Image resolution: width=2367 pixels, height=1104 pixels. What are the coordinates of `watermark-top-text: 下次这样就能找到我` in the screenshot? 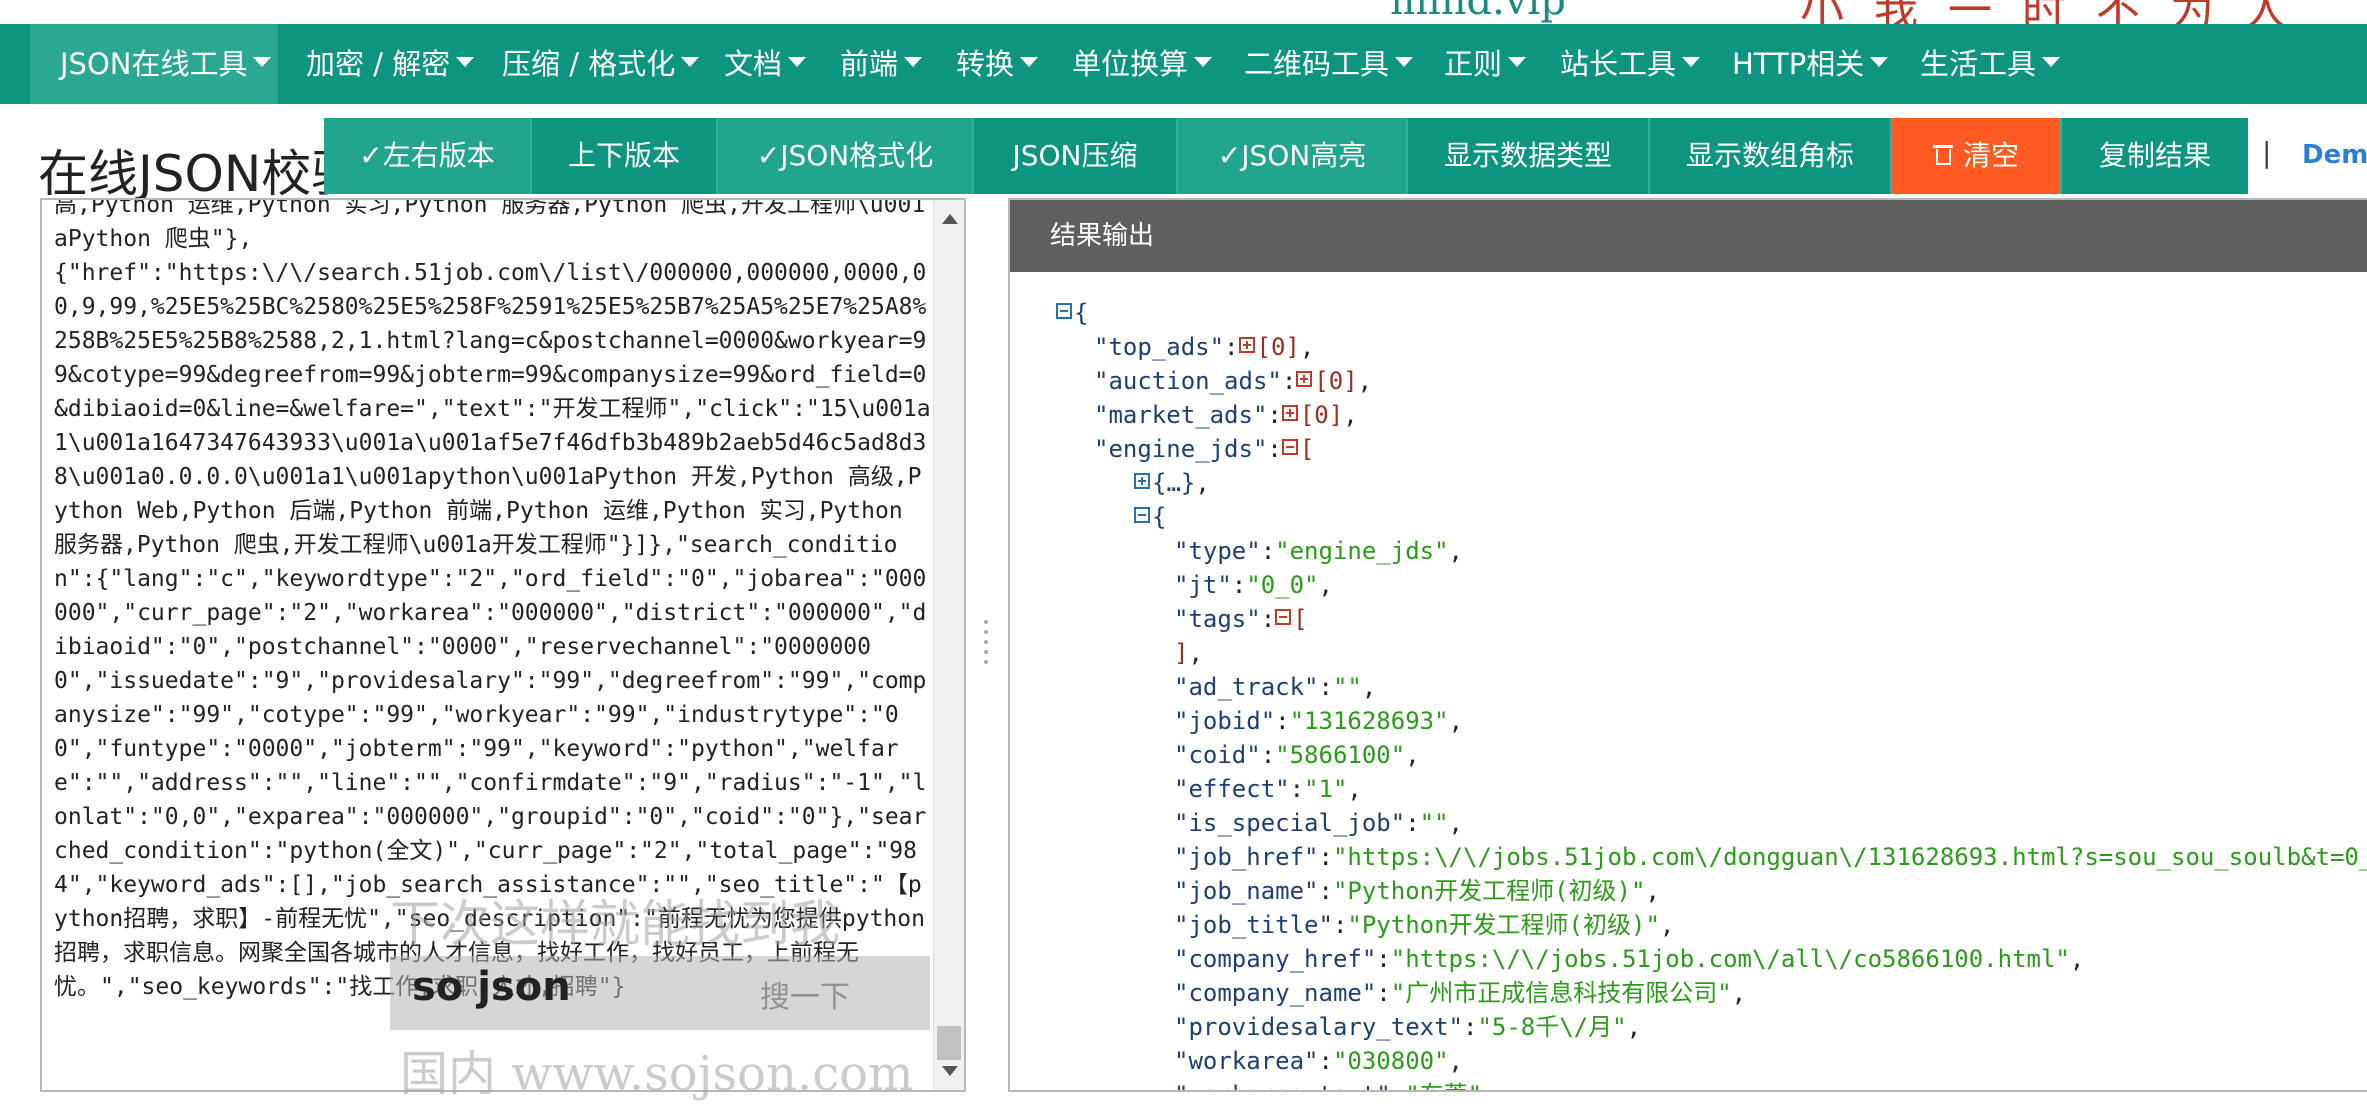 It's located at (615, 924).